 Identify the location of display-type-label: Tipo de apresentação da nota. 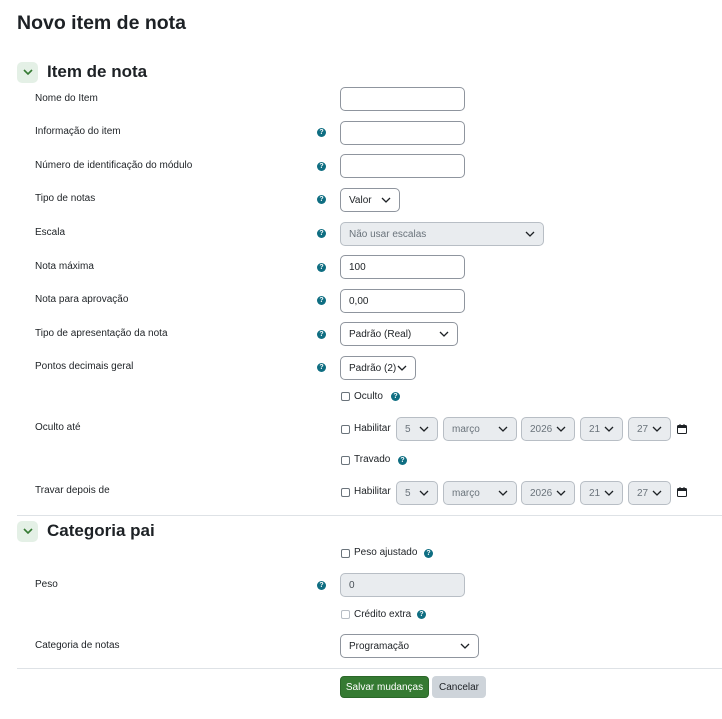
(101, 333).